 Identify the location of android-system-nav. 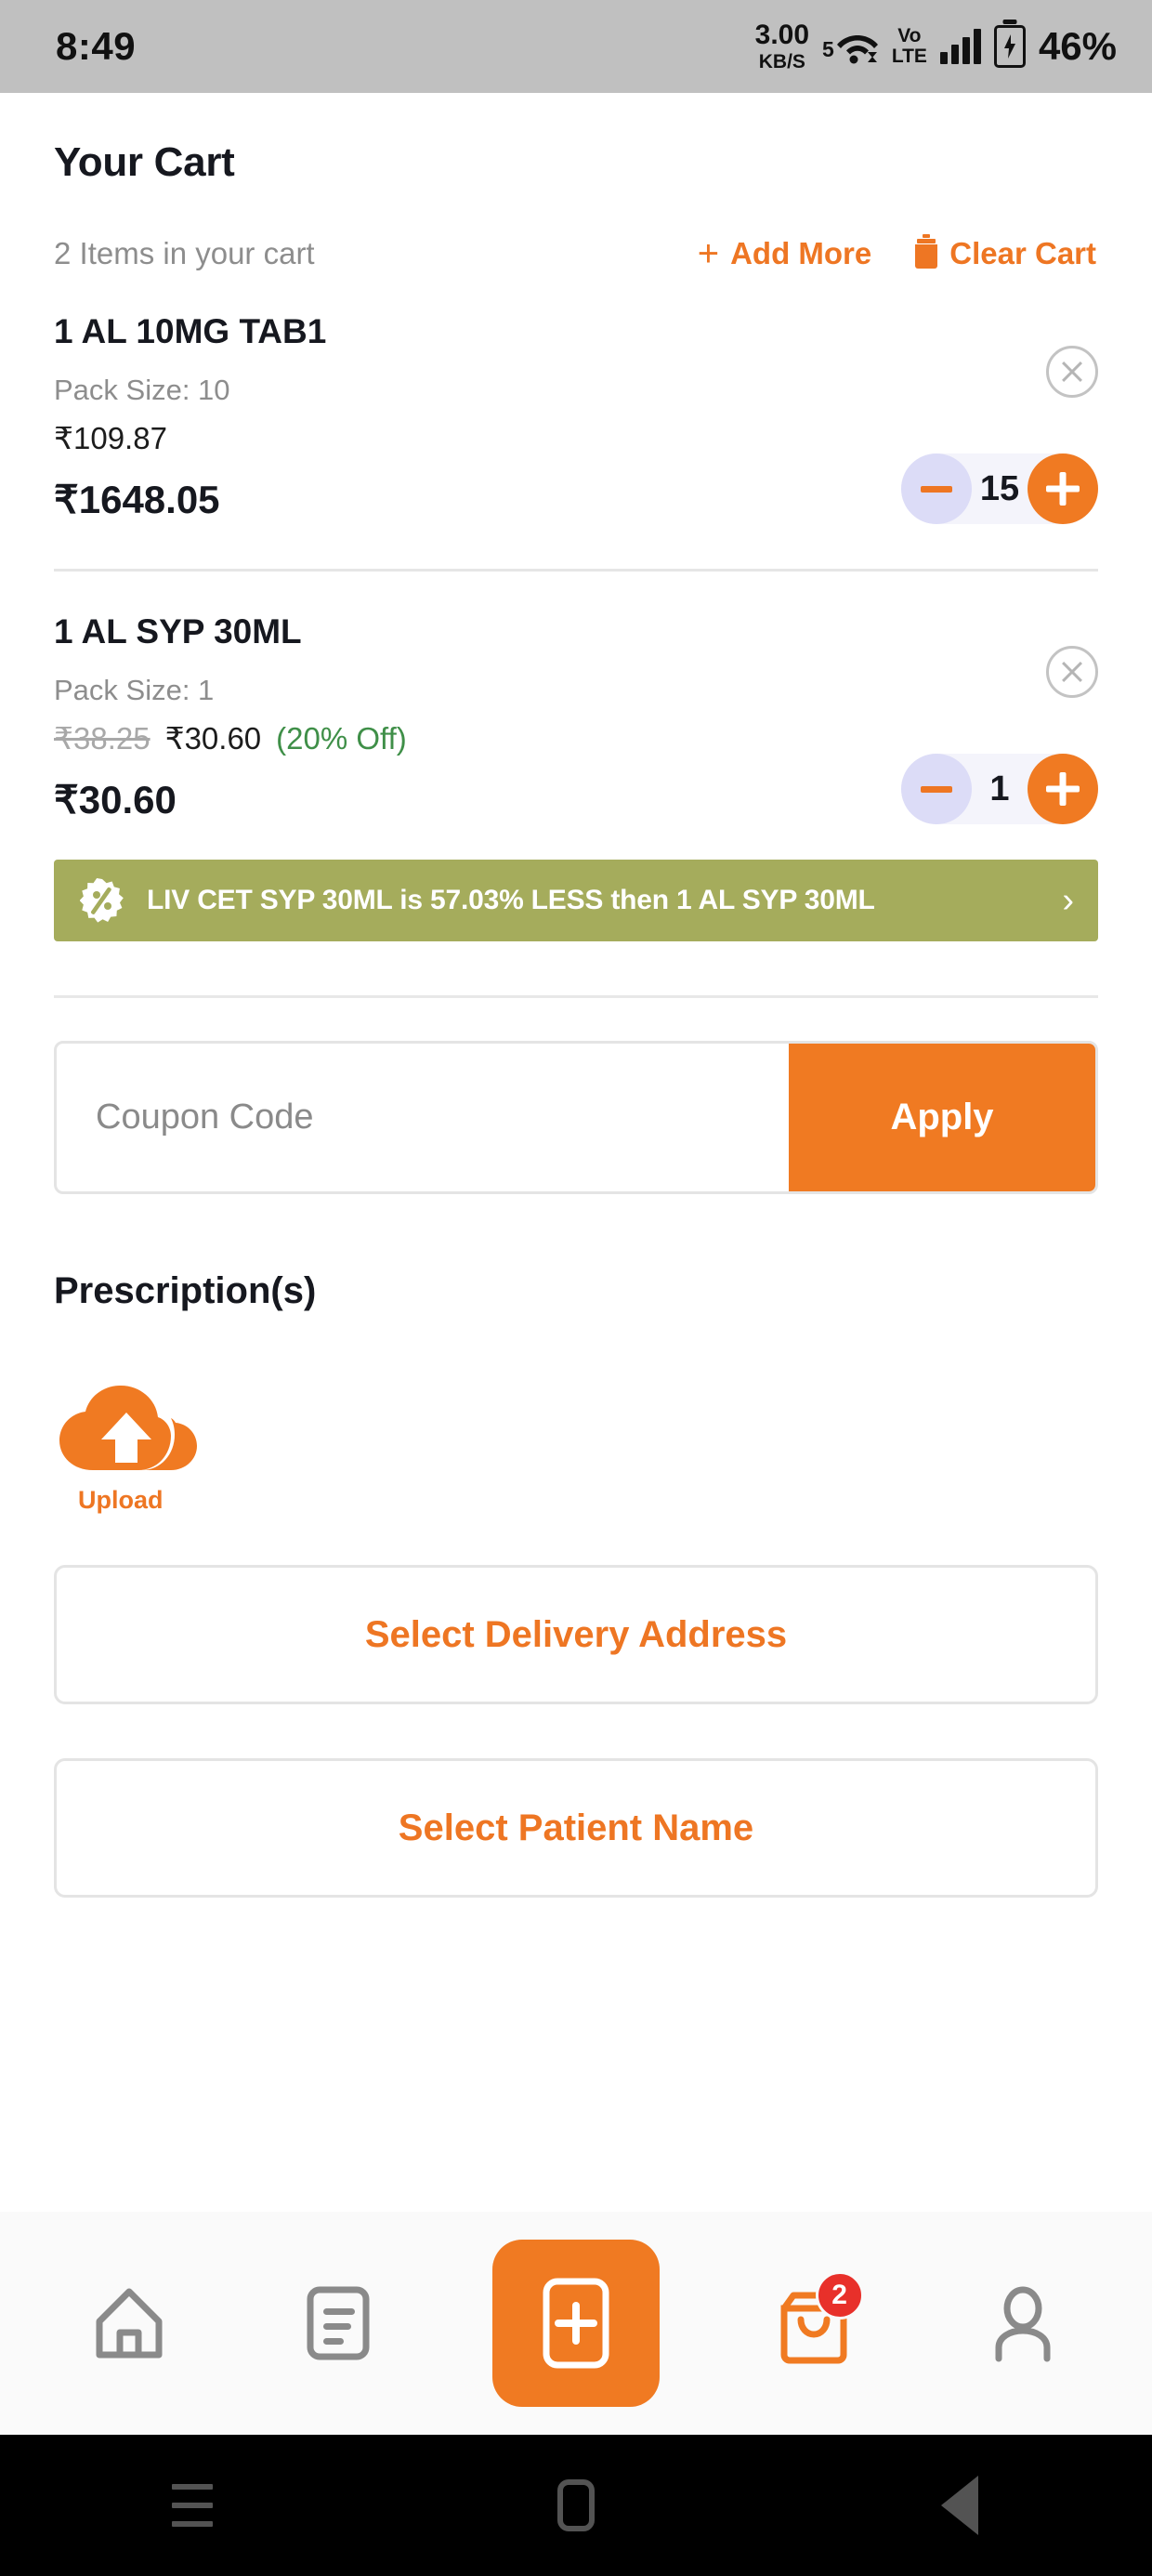
(576, 2505).